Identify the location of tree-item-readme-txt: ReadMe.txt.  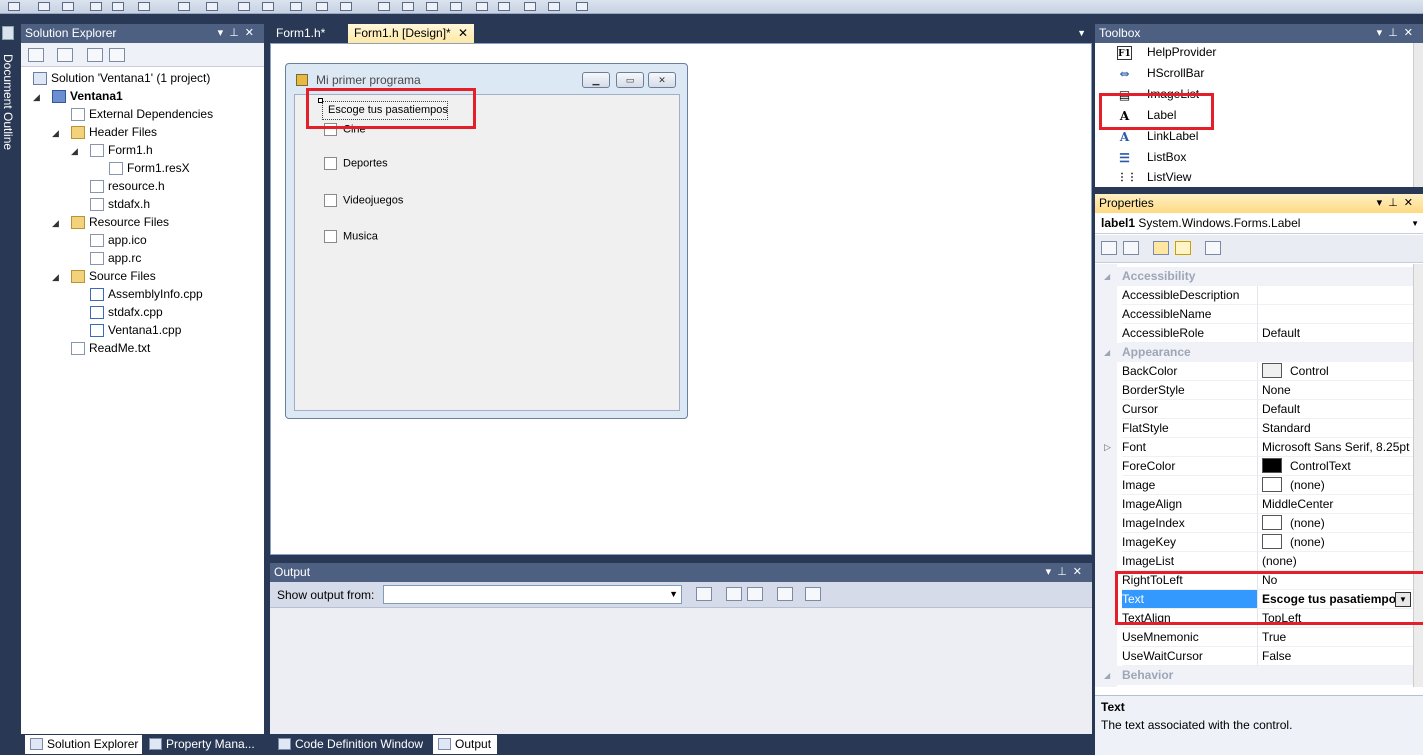
(110, 348).